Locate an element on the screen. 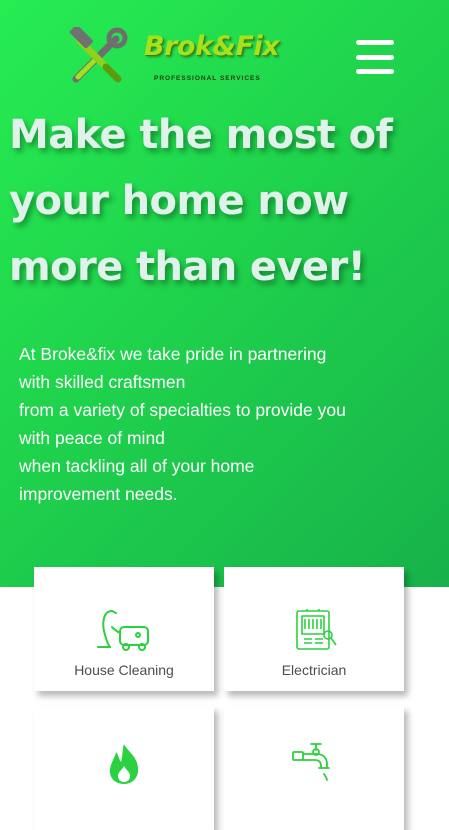  hero-title-line: Make the most of is located at coordinates (201, 135).